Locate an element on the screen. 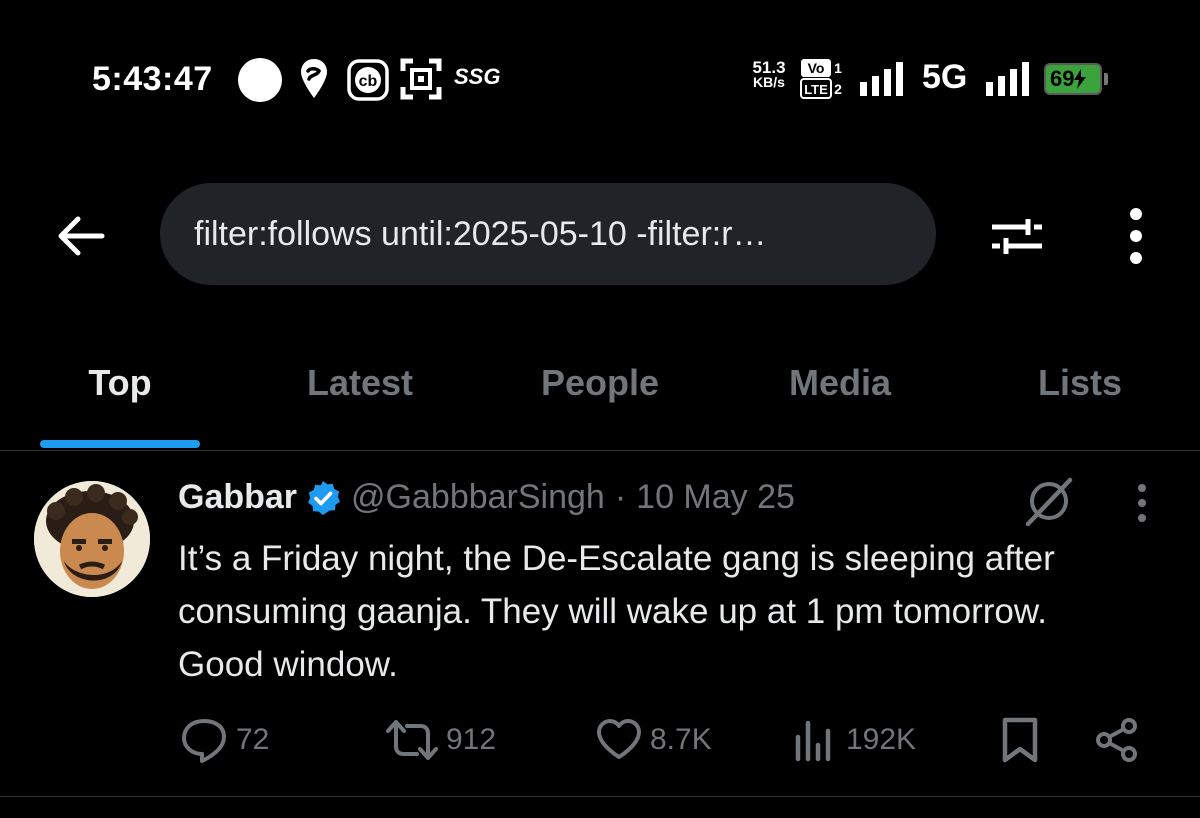  battery-icon: 69 is located at coordinates (1073, 79).